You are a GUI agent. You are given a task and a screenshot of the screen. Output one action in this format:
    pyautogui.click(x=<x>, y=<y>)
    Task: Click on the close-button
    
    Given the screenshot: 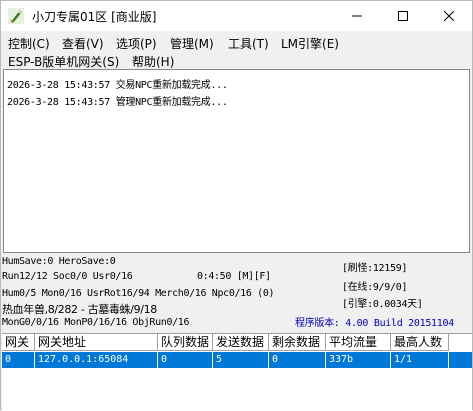 What is the action you would take?
    pyautogui.click(x=449, y=16)
    